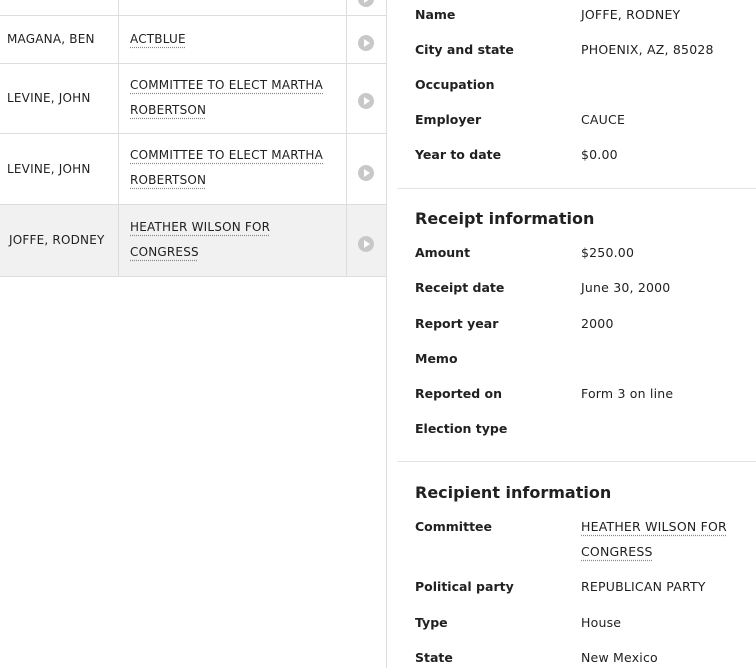  I want to click on committee-label: Committee, so click(454, 526).